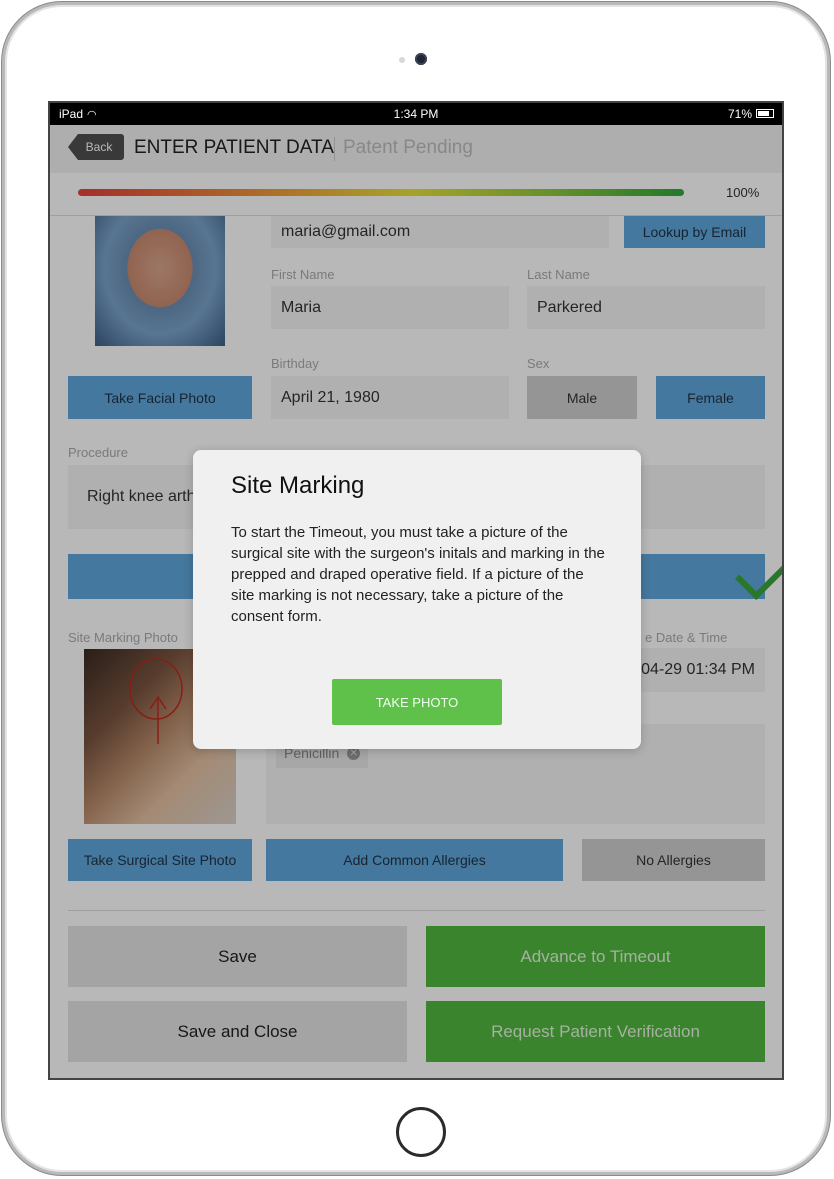  What do you see at coordinates (421, 1132) in the screenshot?
I see `home-button` at bounding box center [421, 1132].